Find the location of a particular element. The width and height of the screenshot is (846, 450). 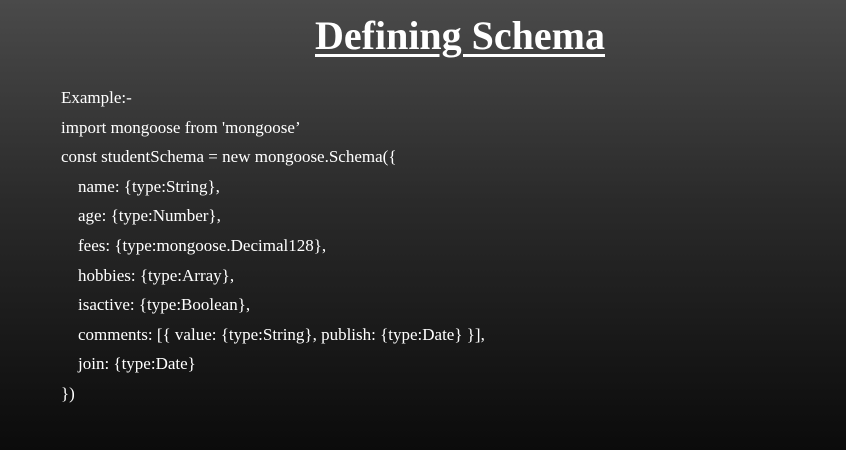

code-line-name-field: name: {type:String}, is located at coordinates (149, 186).